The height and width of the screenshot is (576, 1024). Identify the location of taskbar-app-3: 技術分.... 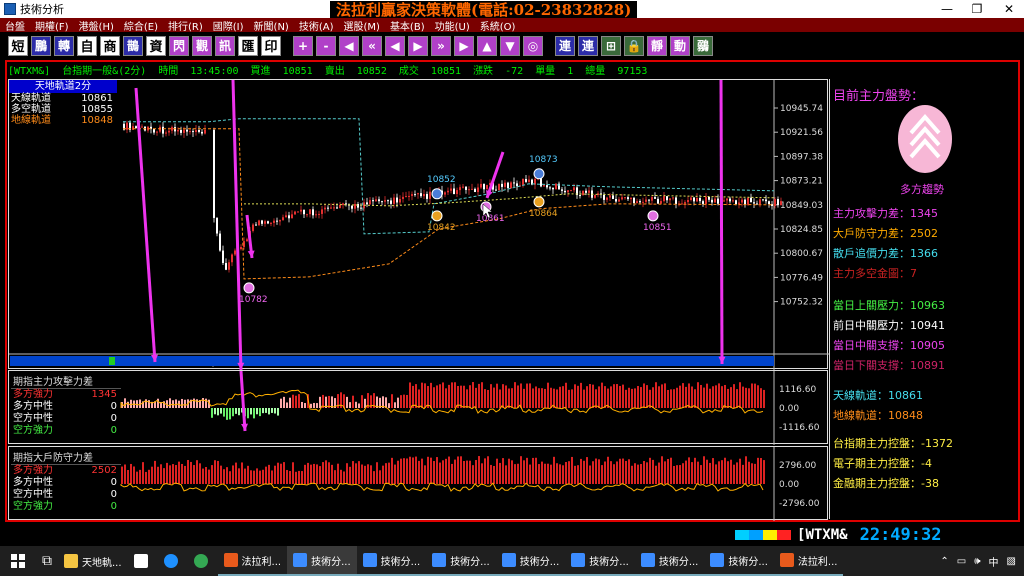
(461, 561).